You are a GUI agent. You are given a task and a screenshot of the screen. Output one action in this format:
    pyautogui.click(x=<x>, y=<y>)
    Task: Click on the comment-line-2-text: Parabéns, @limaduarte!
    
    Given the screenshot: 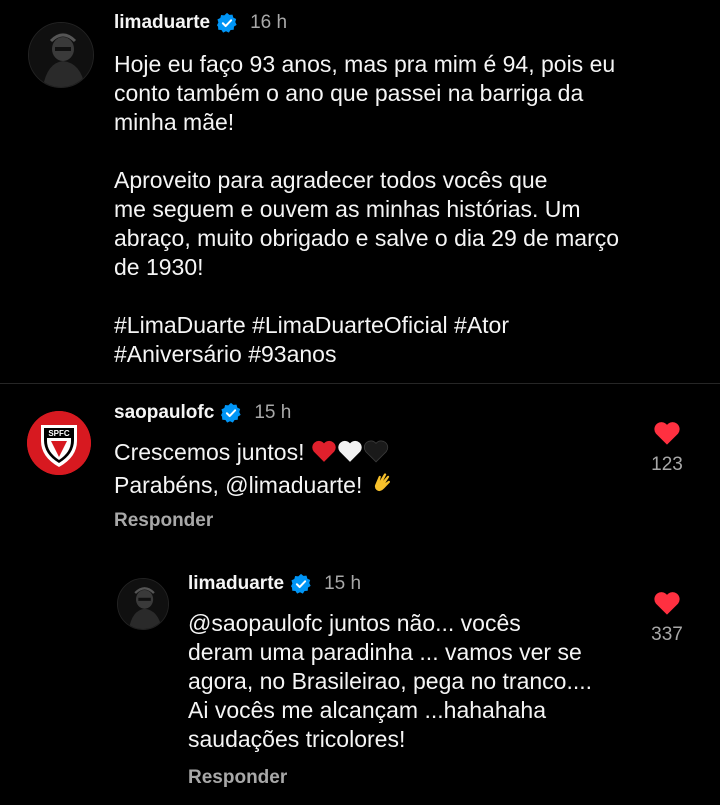 What is the action you would take?
    pyautogui.click(x=241, y=485)
    